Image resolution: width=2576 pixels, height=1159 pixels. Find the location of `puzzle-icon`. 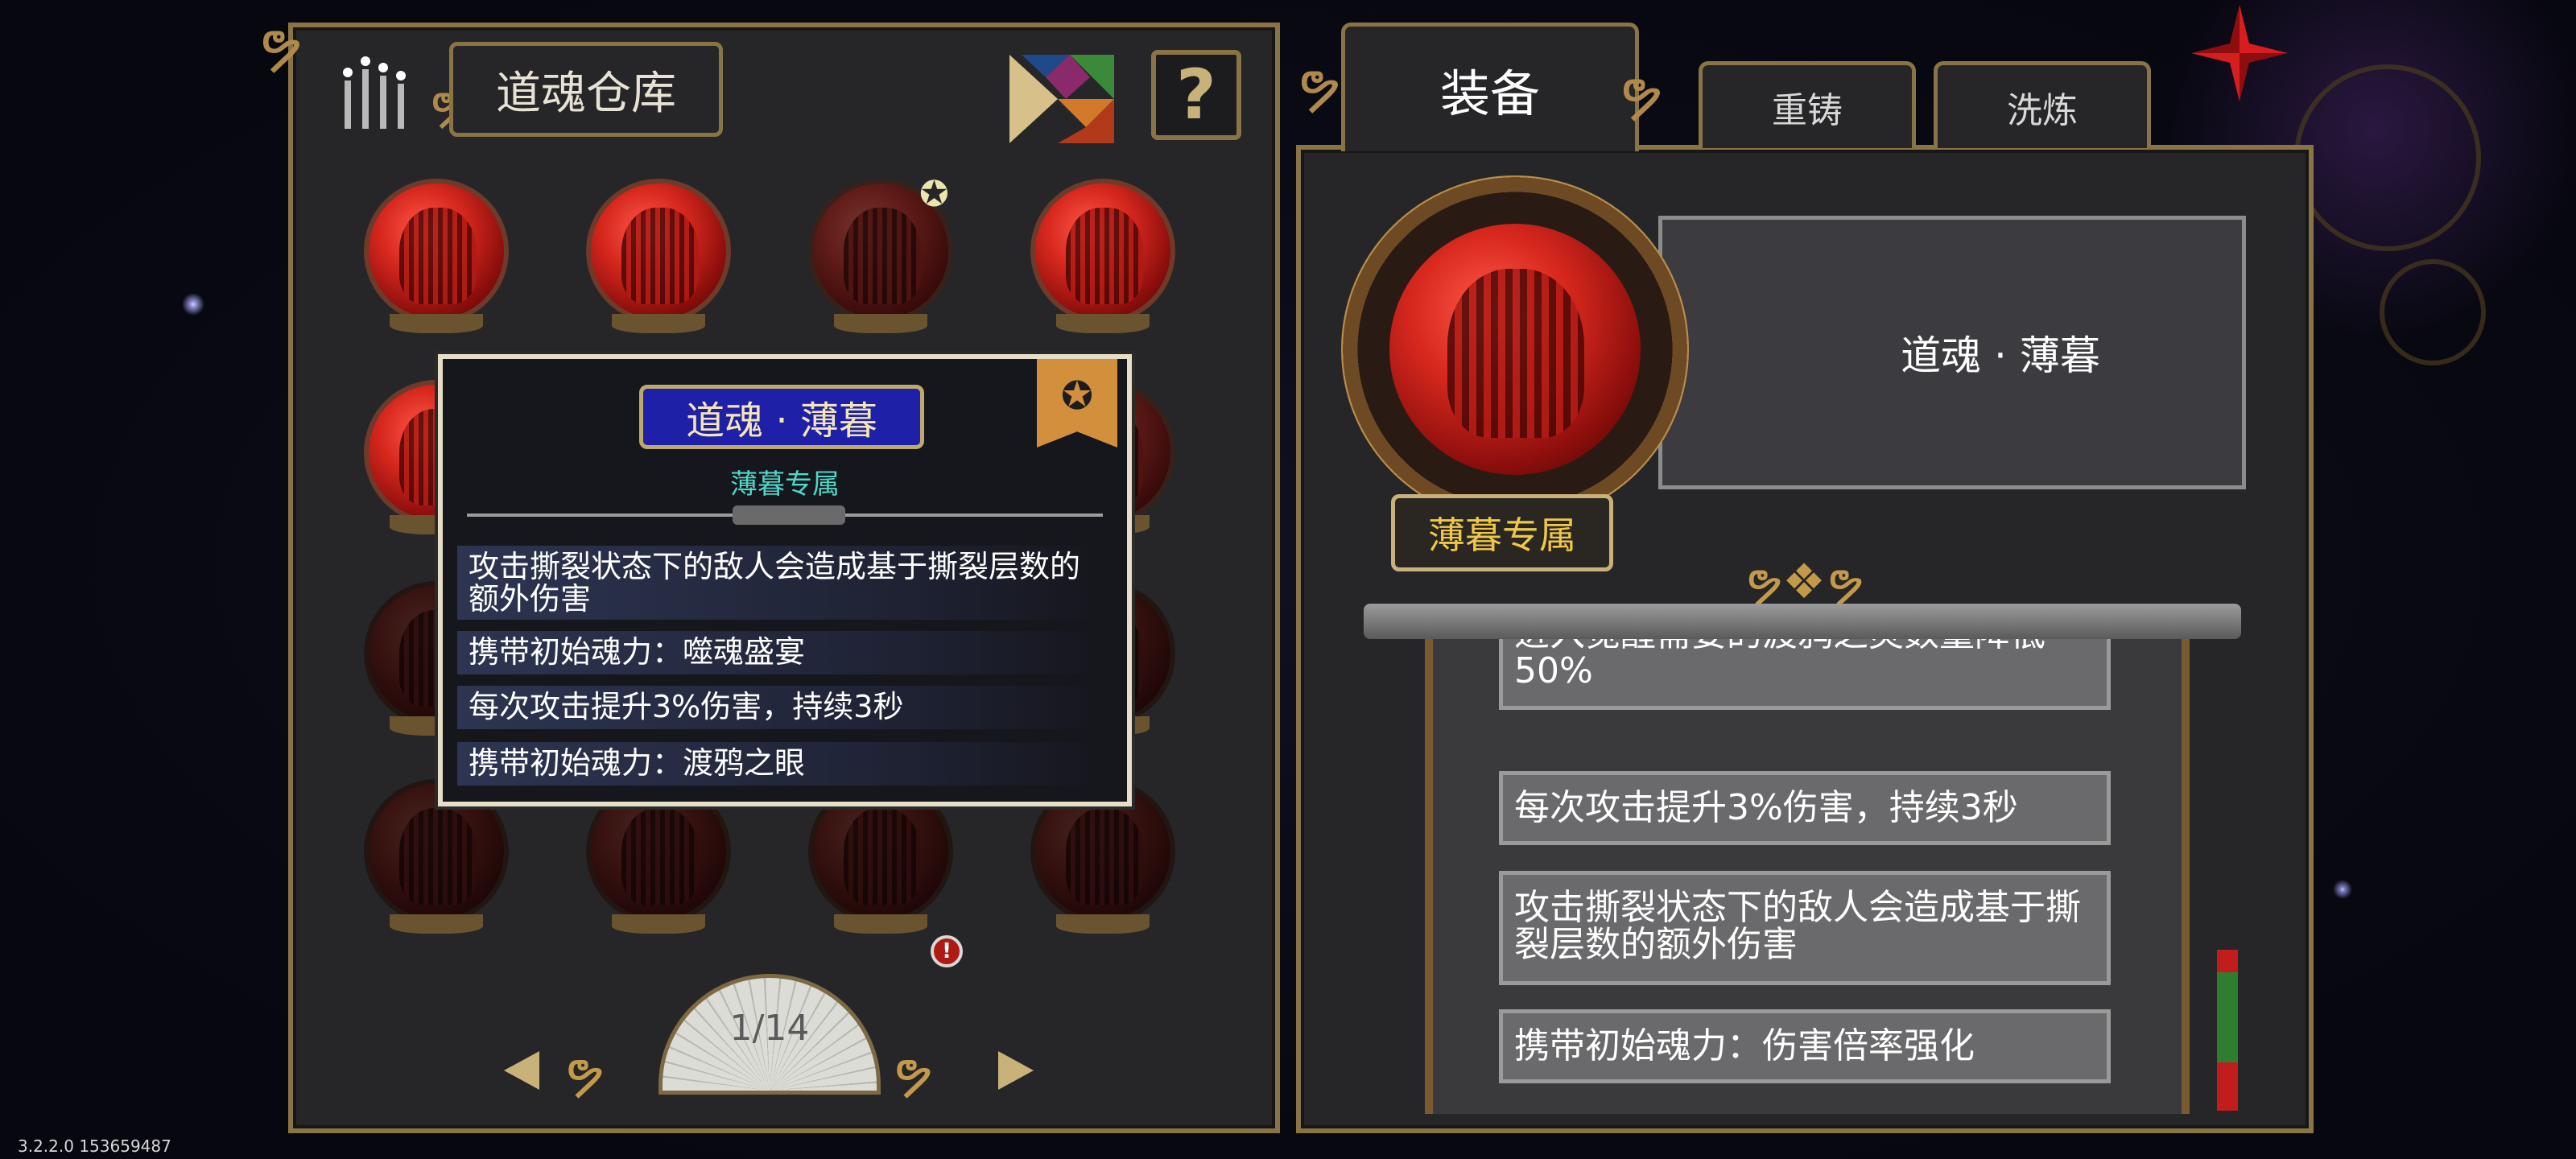

puzzle-icon is located at coordinates (1061, 99).